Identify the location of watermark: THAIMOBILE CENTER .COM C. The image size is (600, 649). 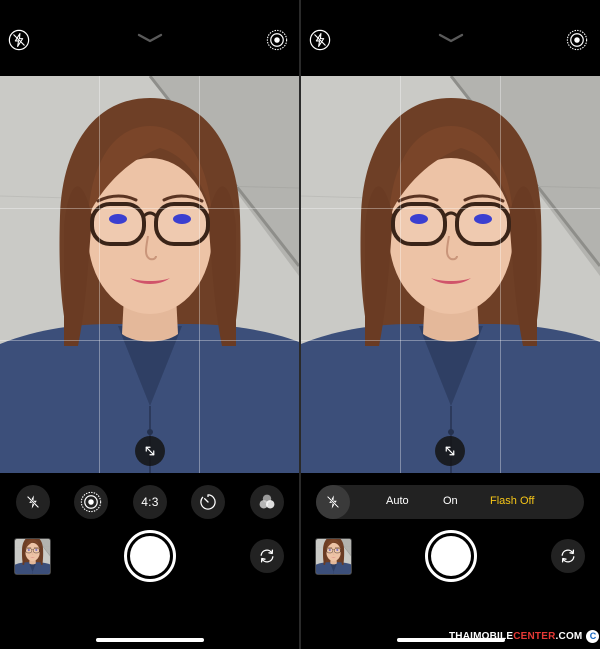
(524, 636).